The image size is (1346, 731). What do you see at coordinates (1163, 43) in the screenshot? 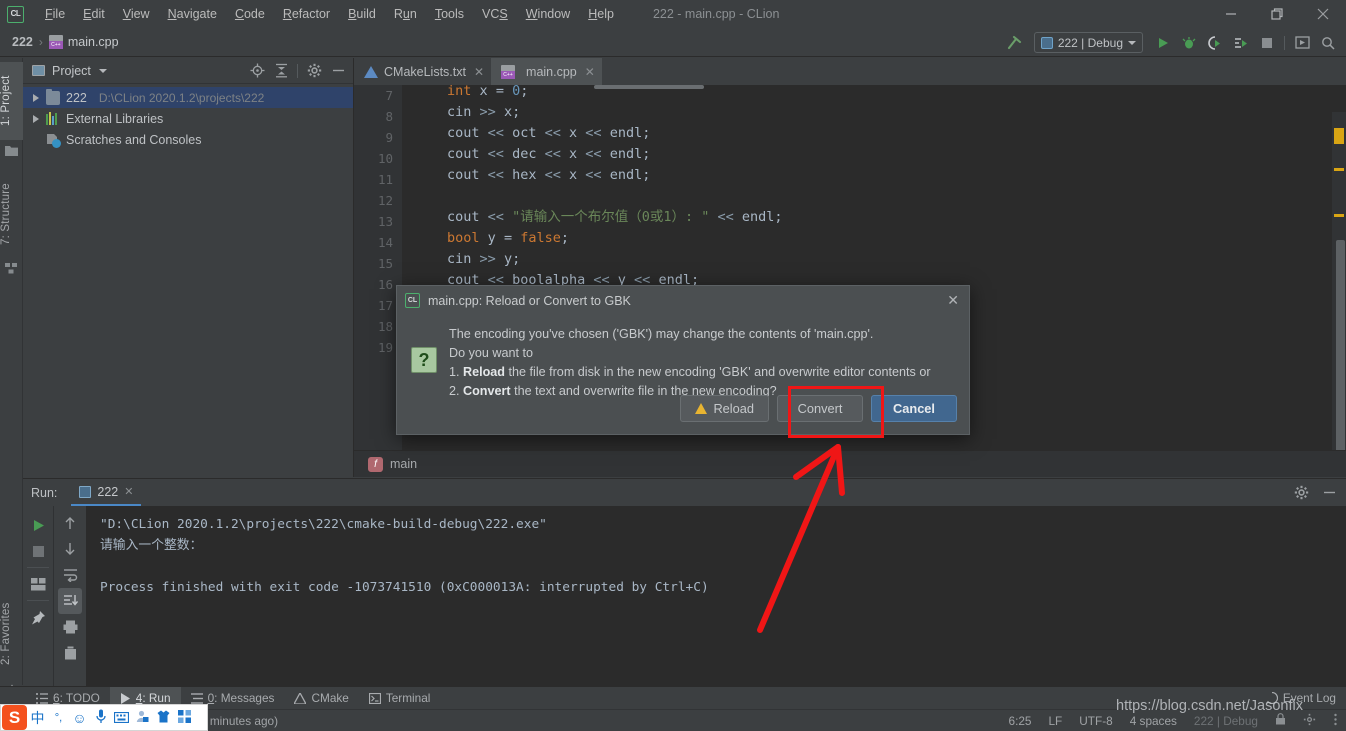
I see `run-button` at bounding box center [1163, 43].